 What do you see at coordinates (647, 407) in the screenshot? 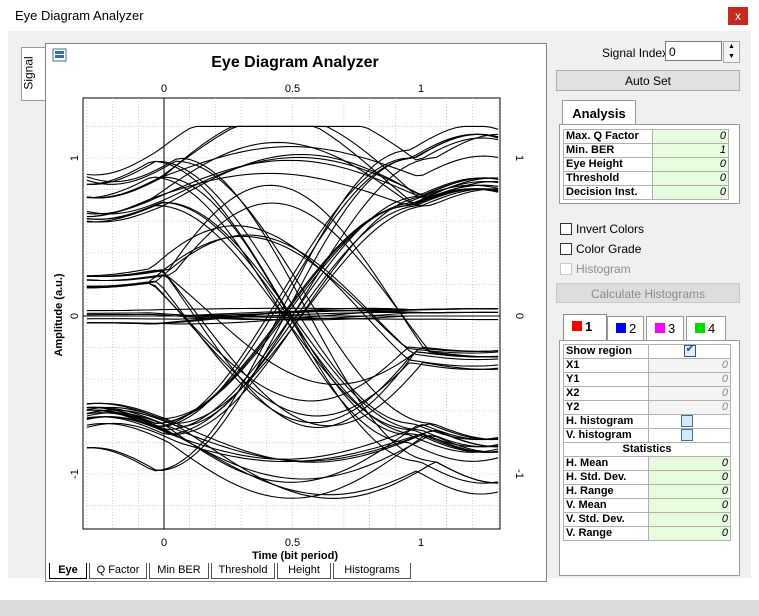
I see `table-row: Y2 0` at bounding box center [647, 407].